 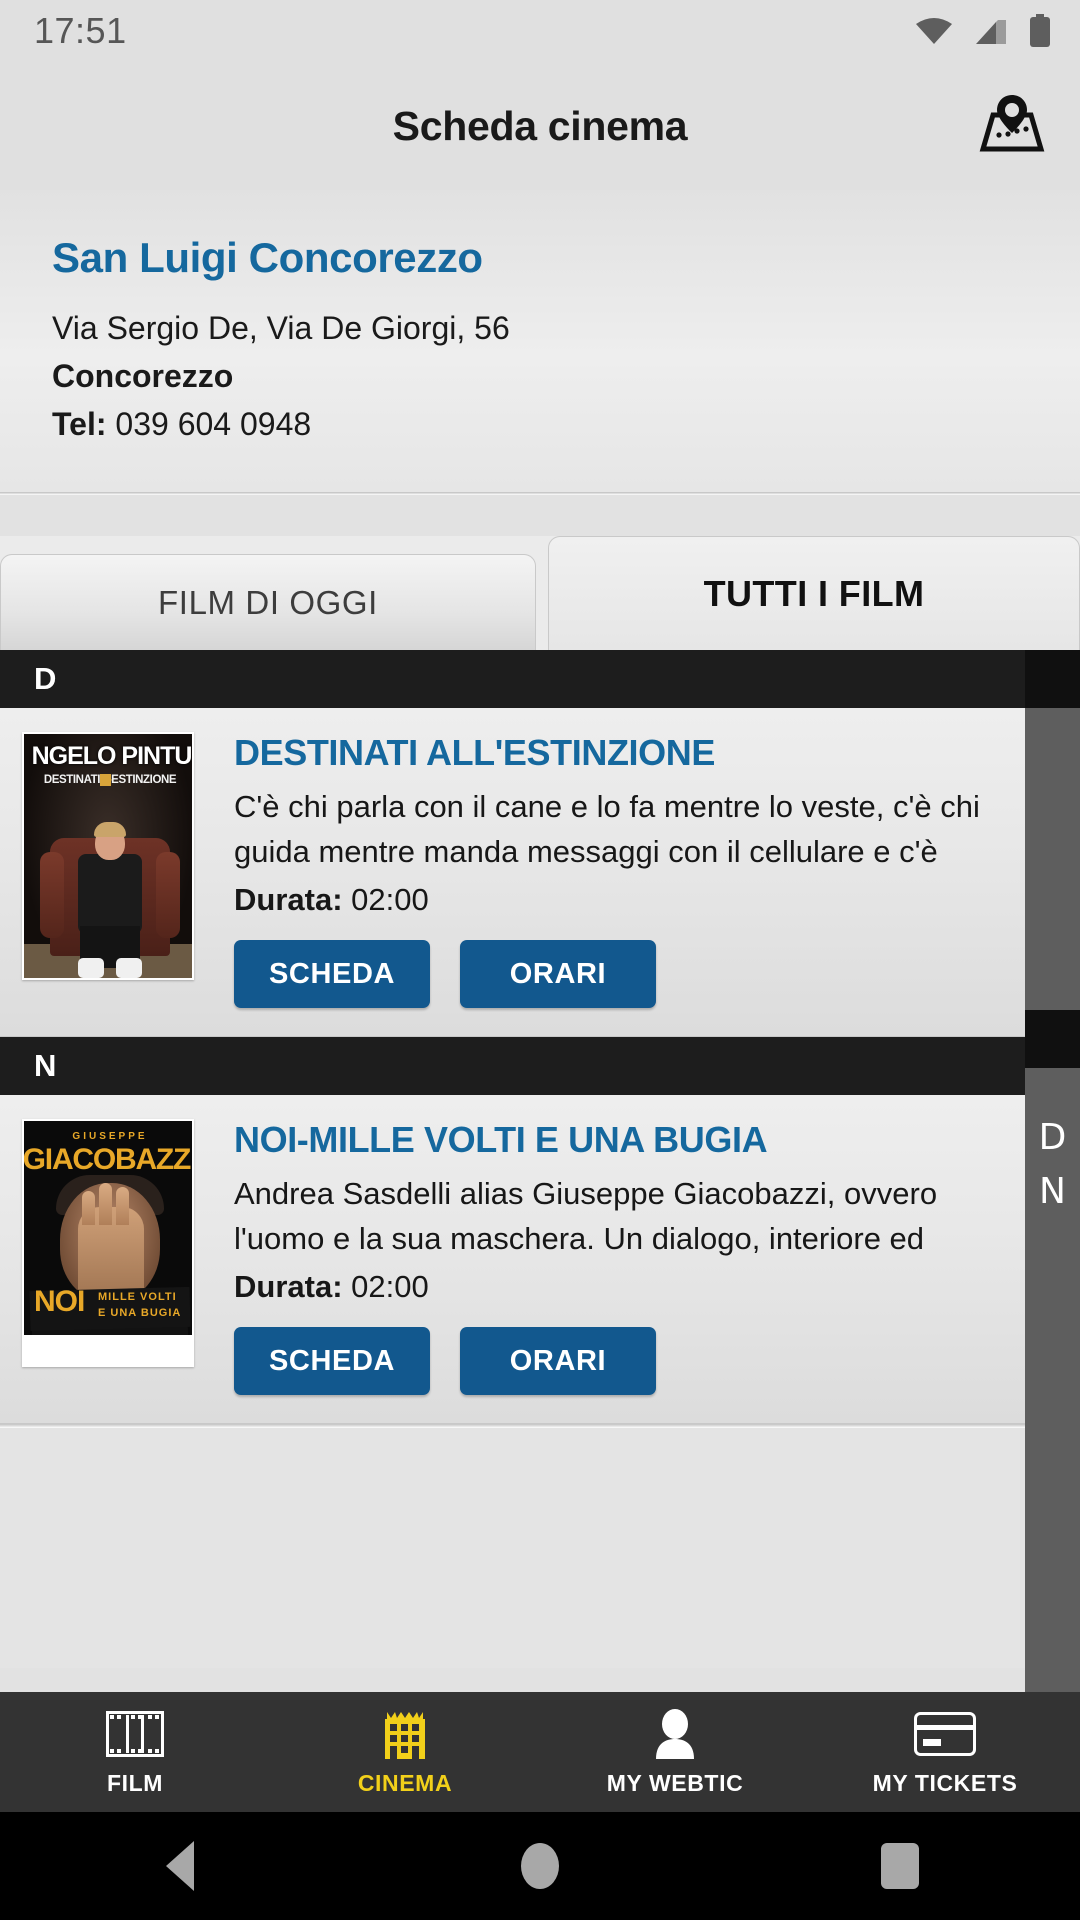 I want to click on section-header-letter: N, so click(x=45, y=1065).